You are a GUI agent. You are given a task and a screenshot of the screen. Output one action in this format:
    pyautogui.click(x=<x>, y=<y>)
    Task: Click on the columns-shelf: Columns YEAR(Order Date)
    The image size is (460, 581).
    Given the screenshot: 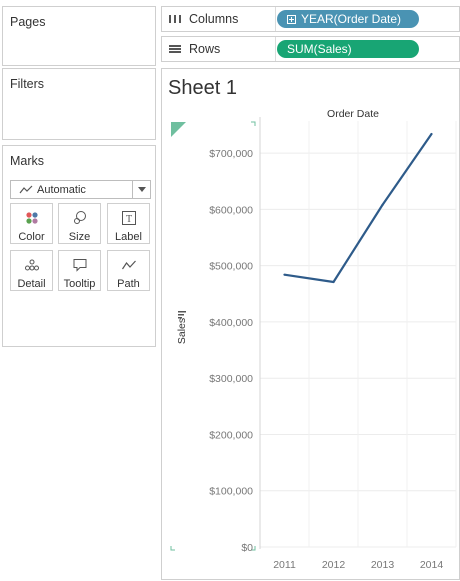 What is the action you would take?
    pyautogui.click(x=310, y=19)
    